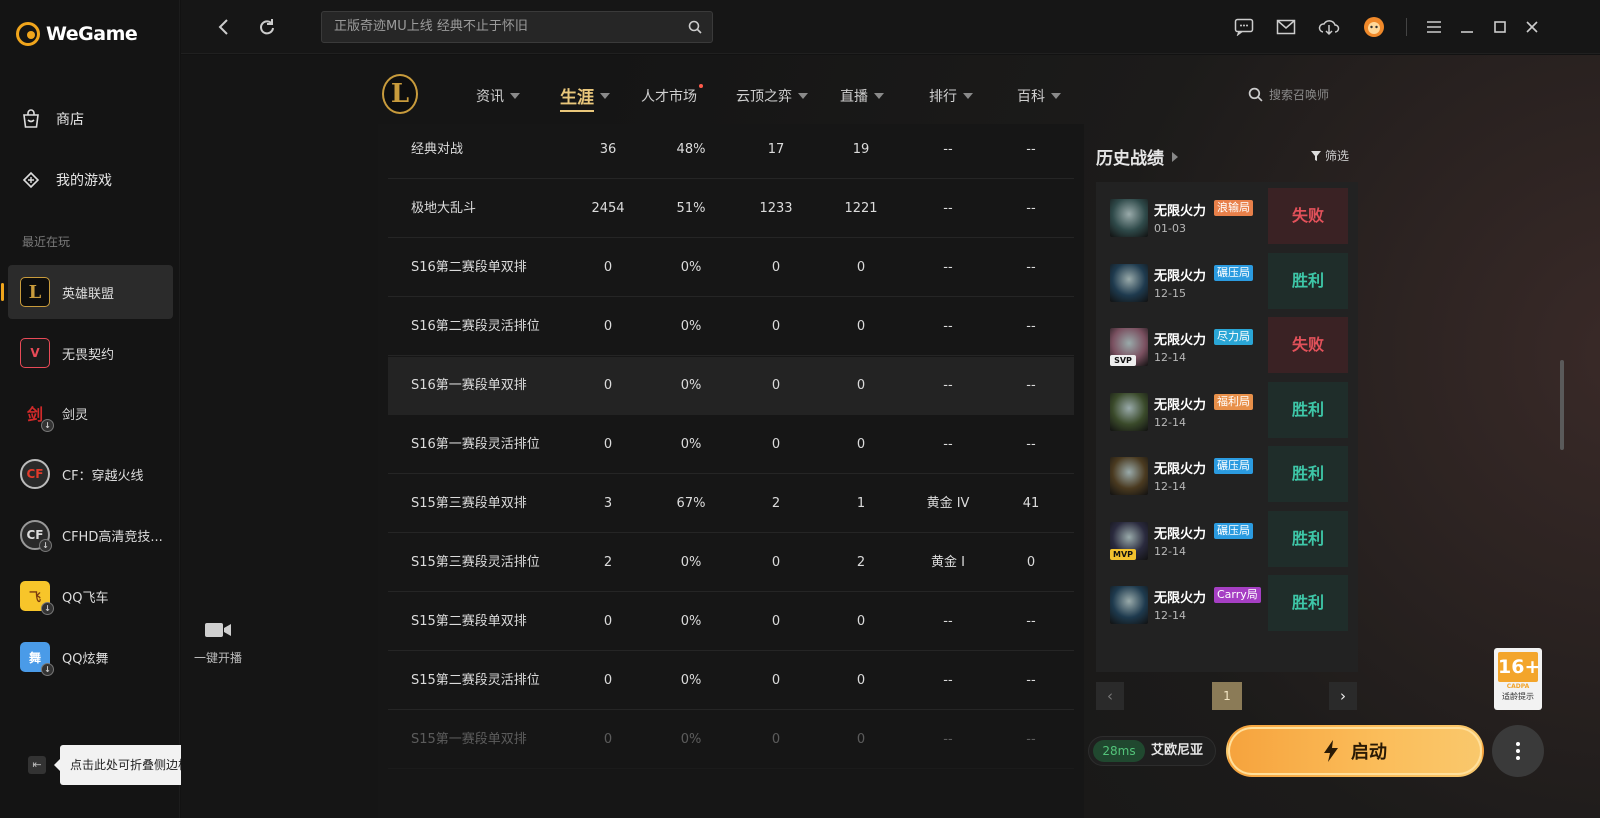 The width and height of the screenshot is (1600, 818). I want to click on wegame-logo: WeGame, so click(77, 34).